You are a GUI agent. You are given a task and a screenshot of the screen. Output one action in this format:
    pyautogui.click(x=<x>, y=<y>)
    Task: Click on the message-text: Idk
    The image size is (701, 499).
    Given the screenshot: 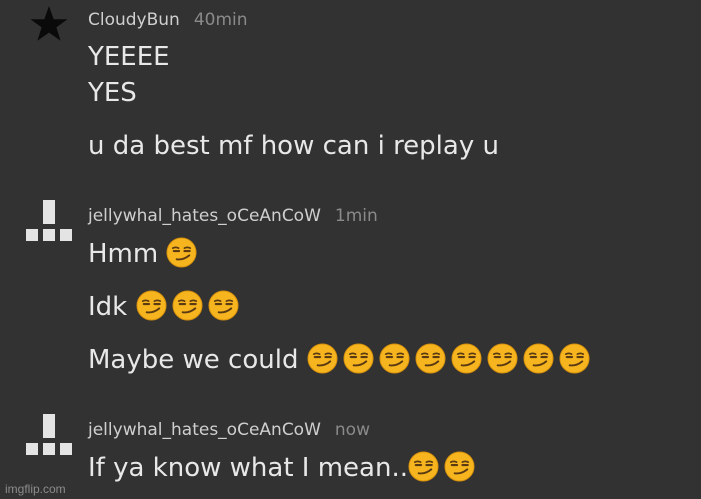 What is the action you would take?
    pyautogui.click(x=108, y=307)
    